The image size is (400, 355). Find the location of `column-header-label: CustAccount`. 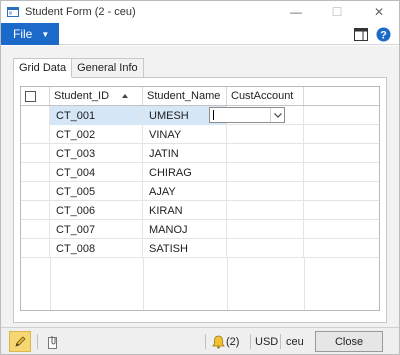

column-header-label: CustAccount is located at coordinates (262, 96).